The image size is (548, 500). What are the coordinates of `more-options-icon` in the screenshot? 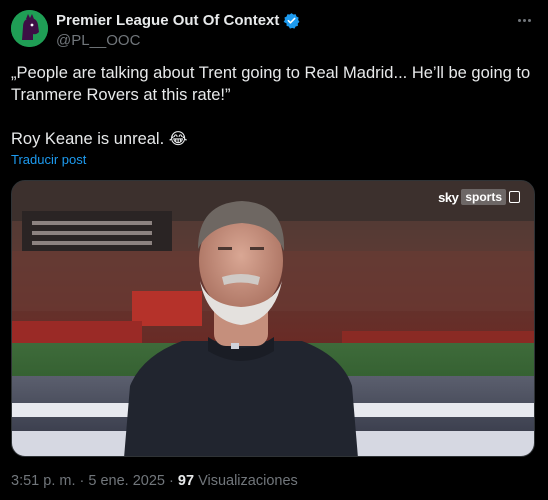 It's located at (524, 20).